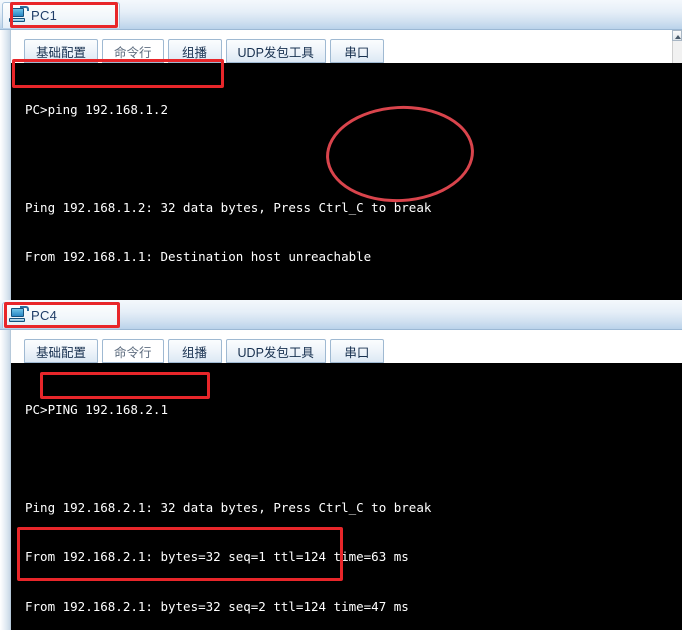  I want to click on pc1-tabstrip: 基础配置 命令行 组播 UDP发包工具 串口, so click(341, 50).